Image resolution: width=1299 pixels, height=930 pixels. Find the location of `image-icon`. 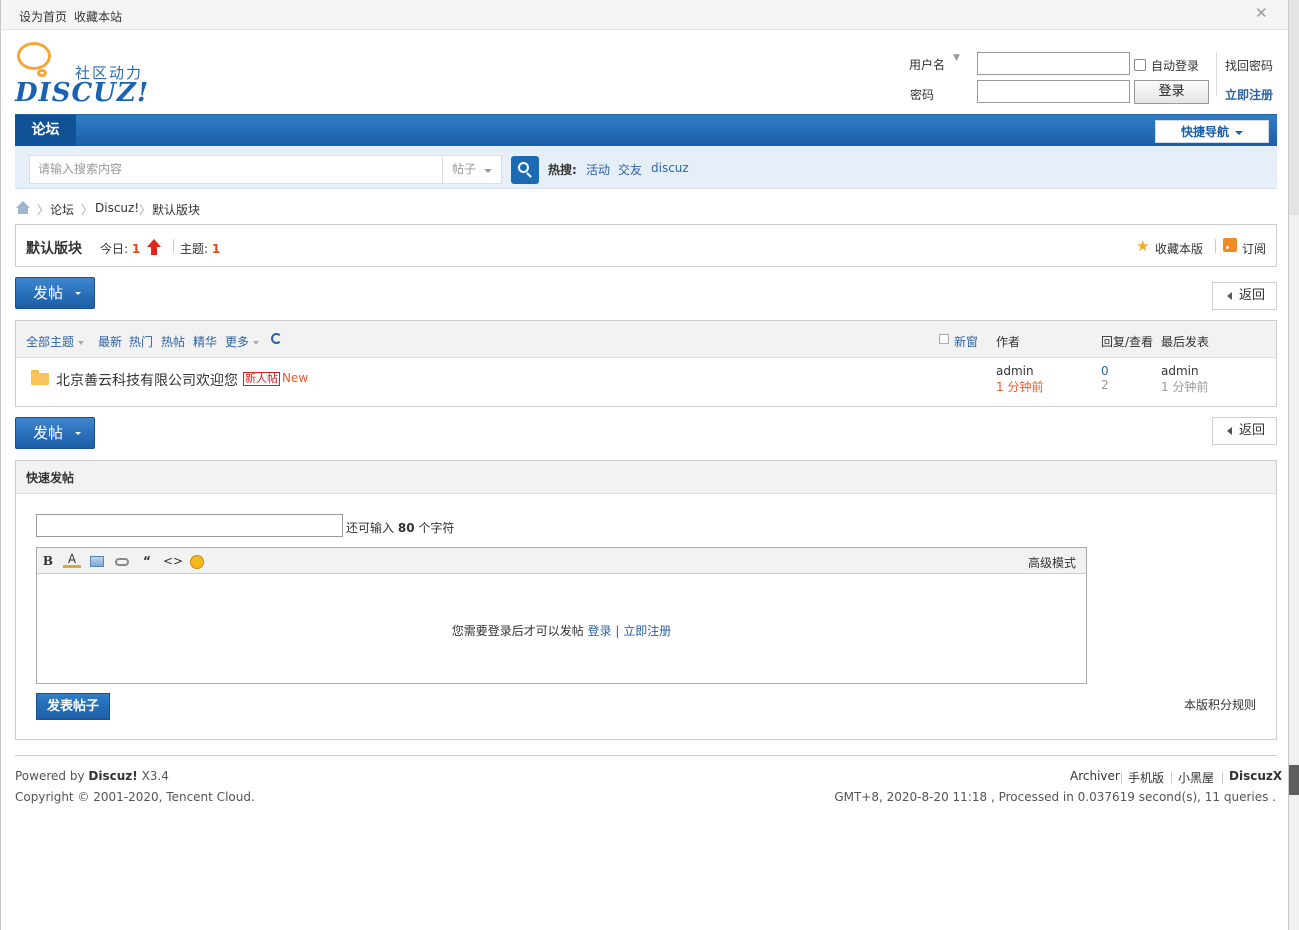

image-icon is located at coordinates (97, 561).